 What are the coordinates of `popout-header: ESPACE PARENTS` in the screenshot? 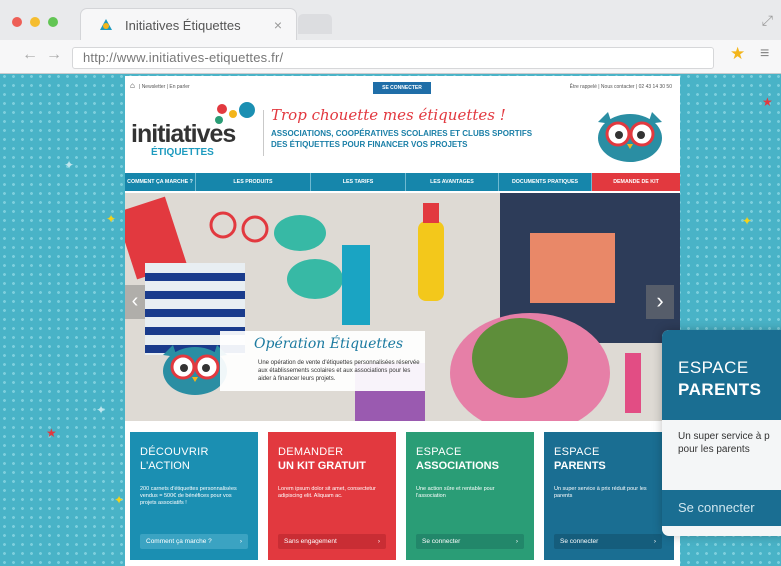 It's located at (721, 375).